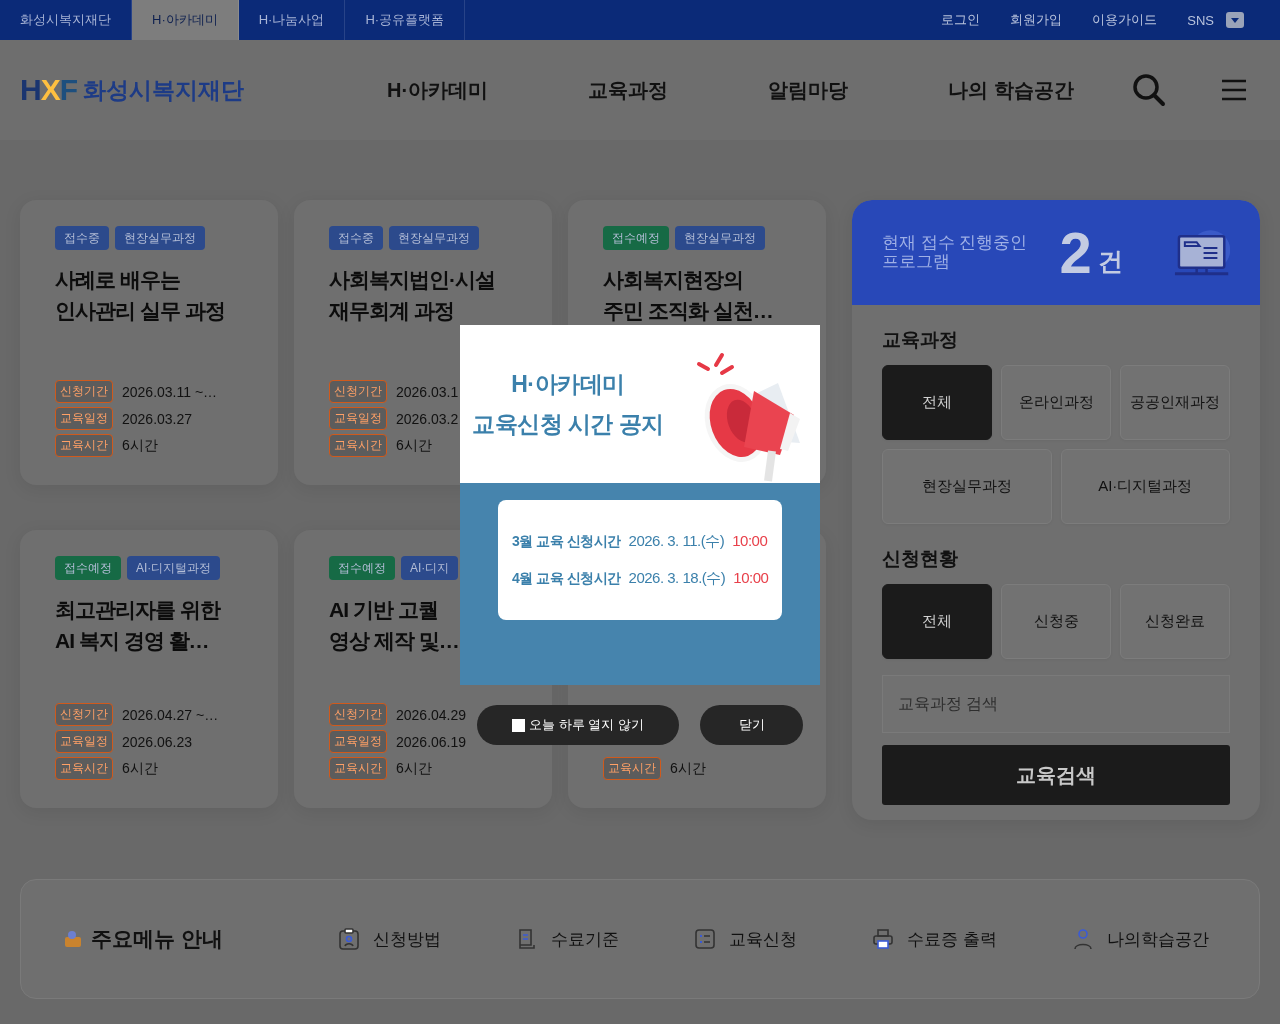 The height and width of the screenshot is (1024, 1280). Describe the element at coordinates (1110, 261) in the screenshot. I see `count-unit: 건` at that location.